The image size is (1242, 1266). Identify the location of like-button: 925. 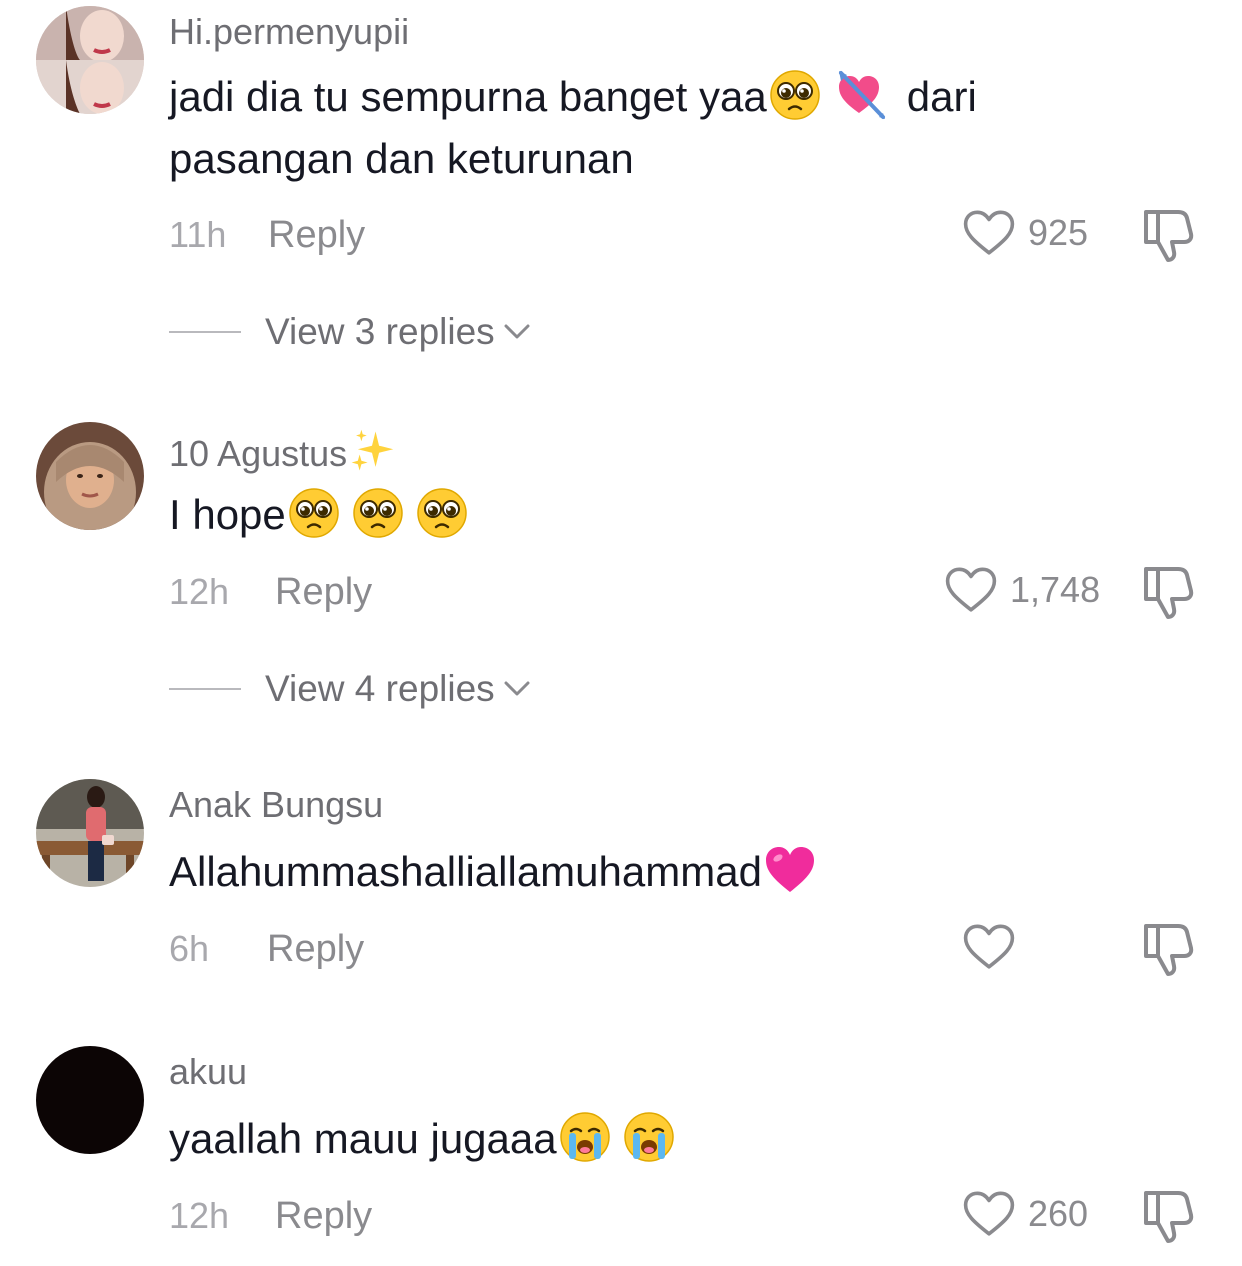
(1025, 233).